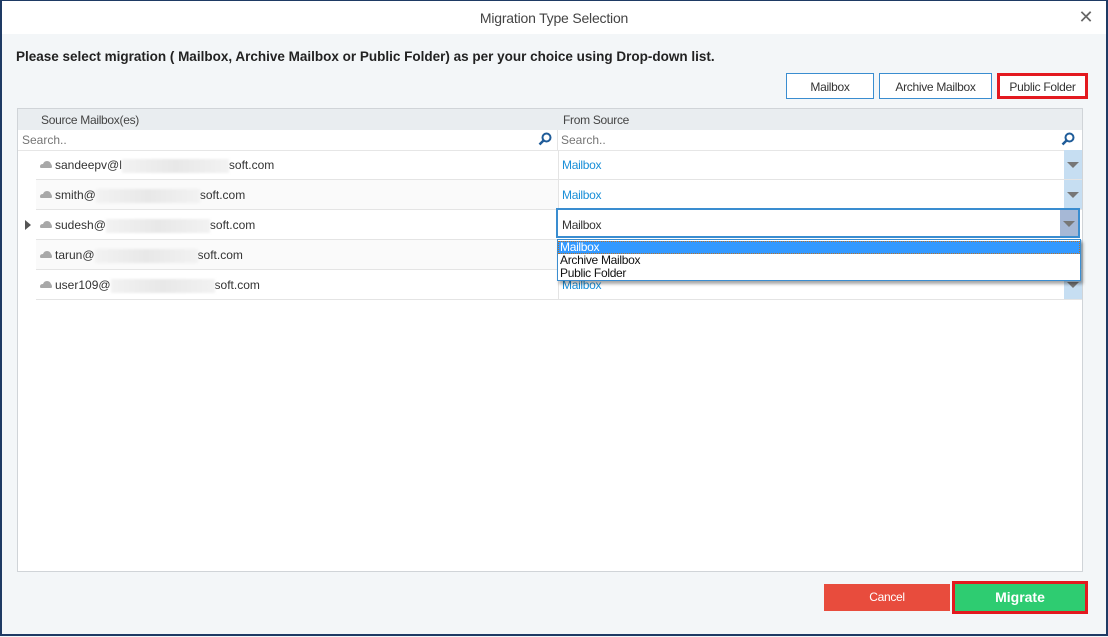 The width and height of the screenshot is (1108, 637). I want to click on search-row, so click(550, 140).